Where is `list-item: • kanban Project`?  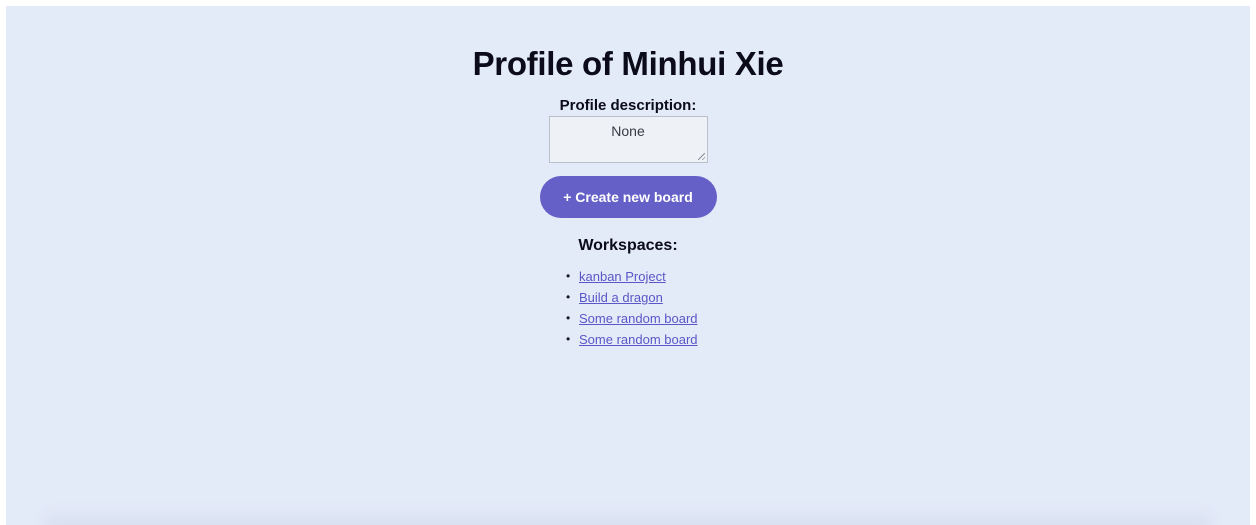
list-item: • kanban Project is located at coordinates (628, 276).